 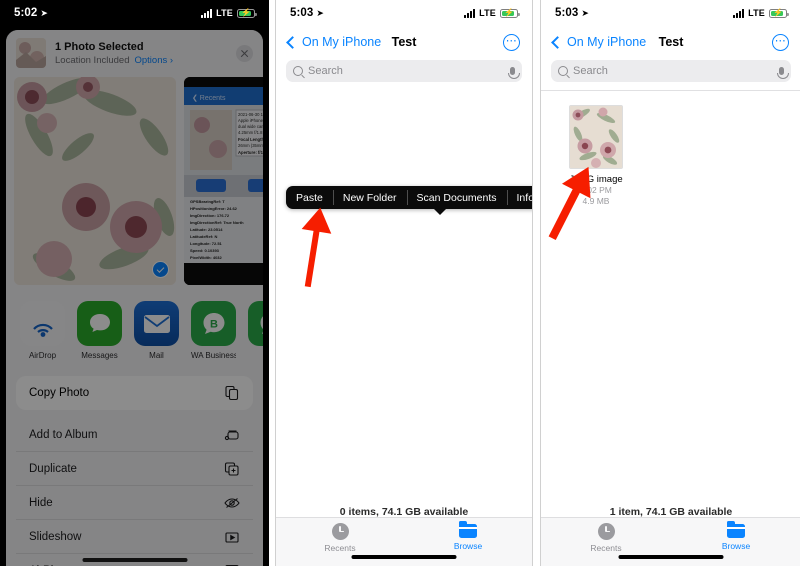 I want to click on files-tabbar-3: Recents Browse, so click(x=670, y=541).